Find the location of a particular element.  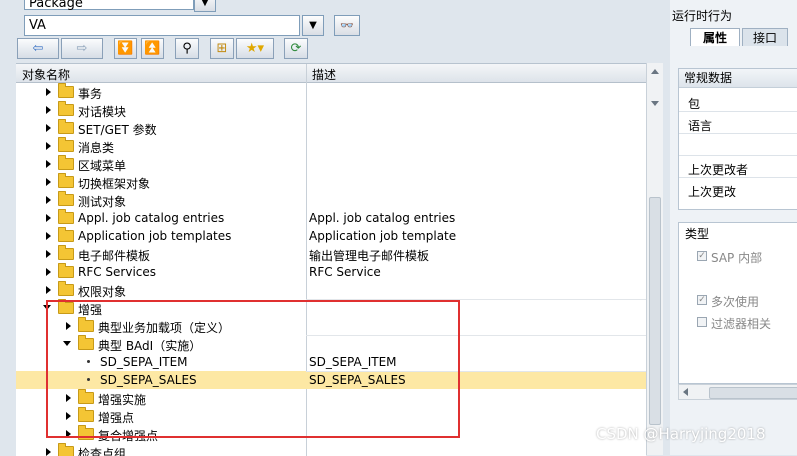

expand-button: ⏬ is located at coordinates (125, 48).